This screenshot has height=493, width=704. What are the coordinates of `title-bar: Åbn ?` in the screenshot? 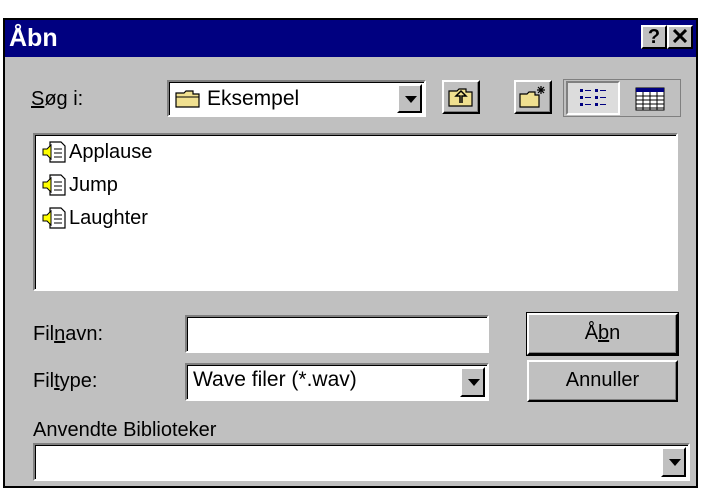 It's located at (350, 38).